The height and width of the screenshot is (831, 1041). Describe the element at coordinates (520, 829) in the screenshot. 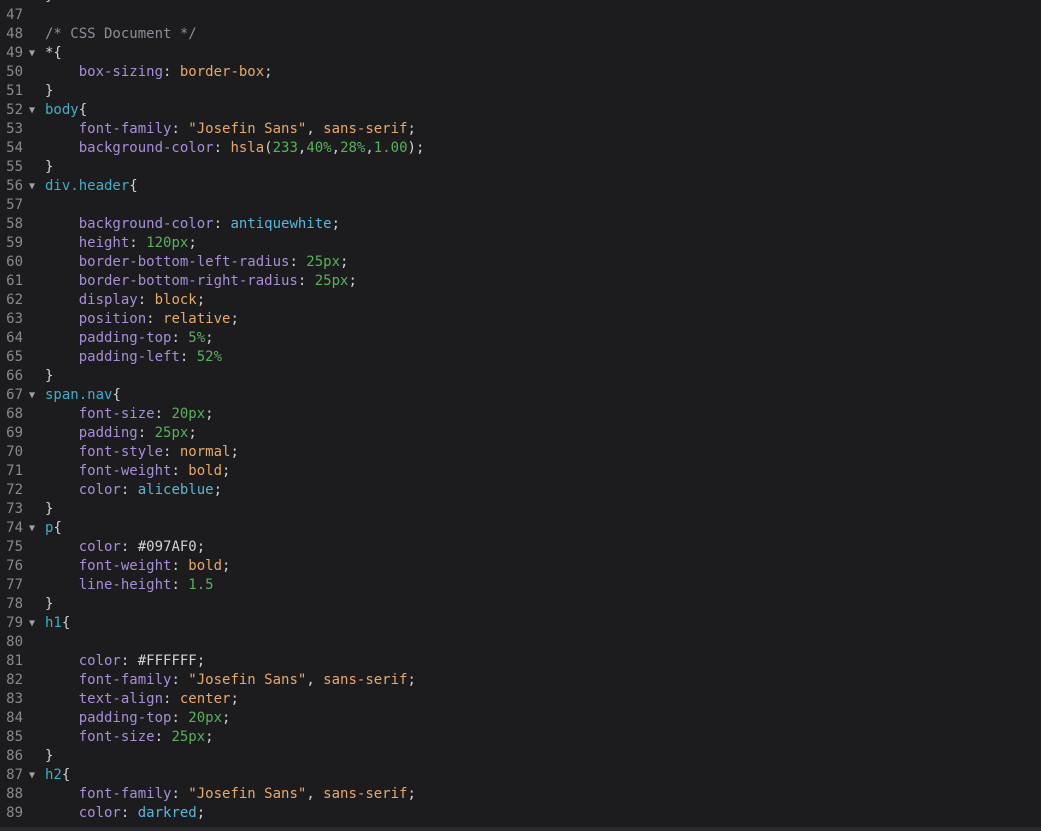

I see `horizontal-scrollbar` at that location.